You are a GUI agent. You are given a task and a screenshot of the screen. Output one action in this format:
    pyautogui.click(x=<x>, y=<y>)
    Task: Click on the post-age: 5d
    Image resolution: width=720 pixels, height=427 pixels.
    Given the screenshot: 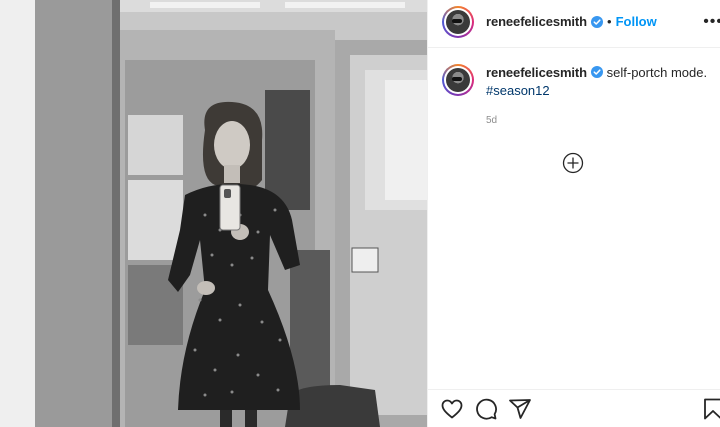 What is the action you would take?
    pyautogui.click(x=492, y=120)
    